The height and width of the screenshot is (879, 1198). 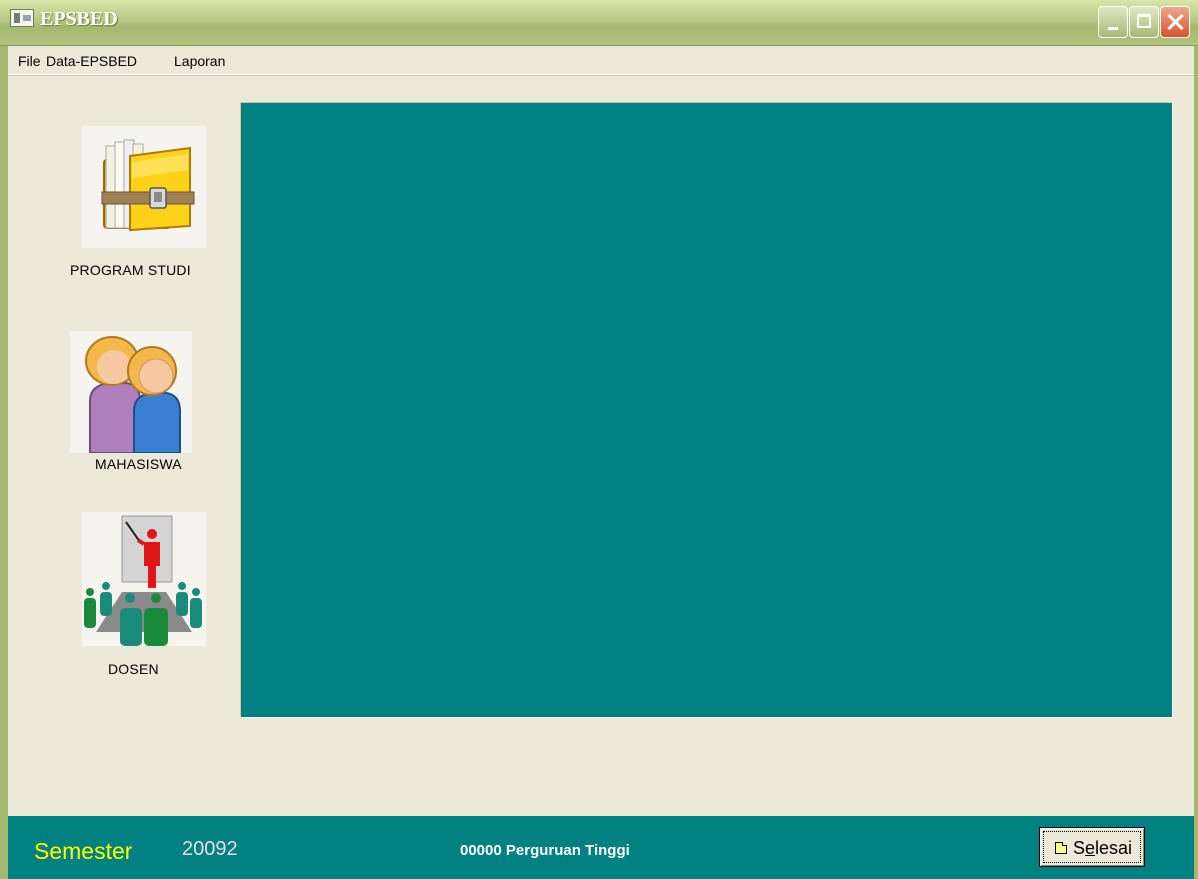 I want to click on program-studi-label: PROGRAM STUDI, so click(x=130, y=270).